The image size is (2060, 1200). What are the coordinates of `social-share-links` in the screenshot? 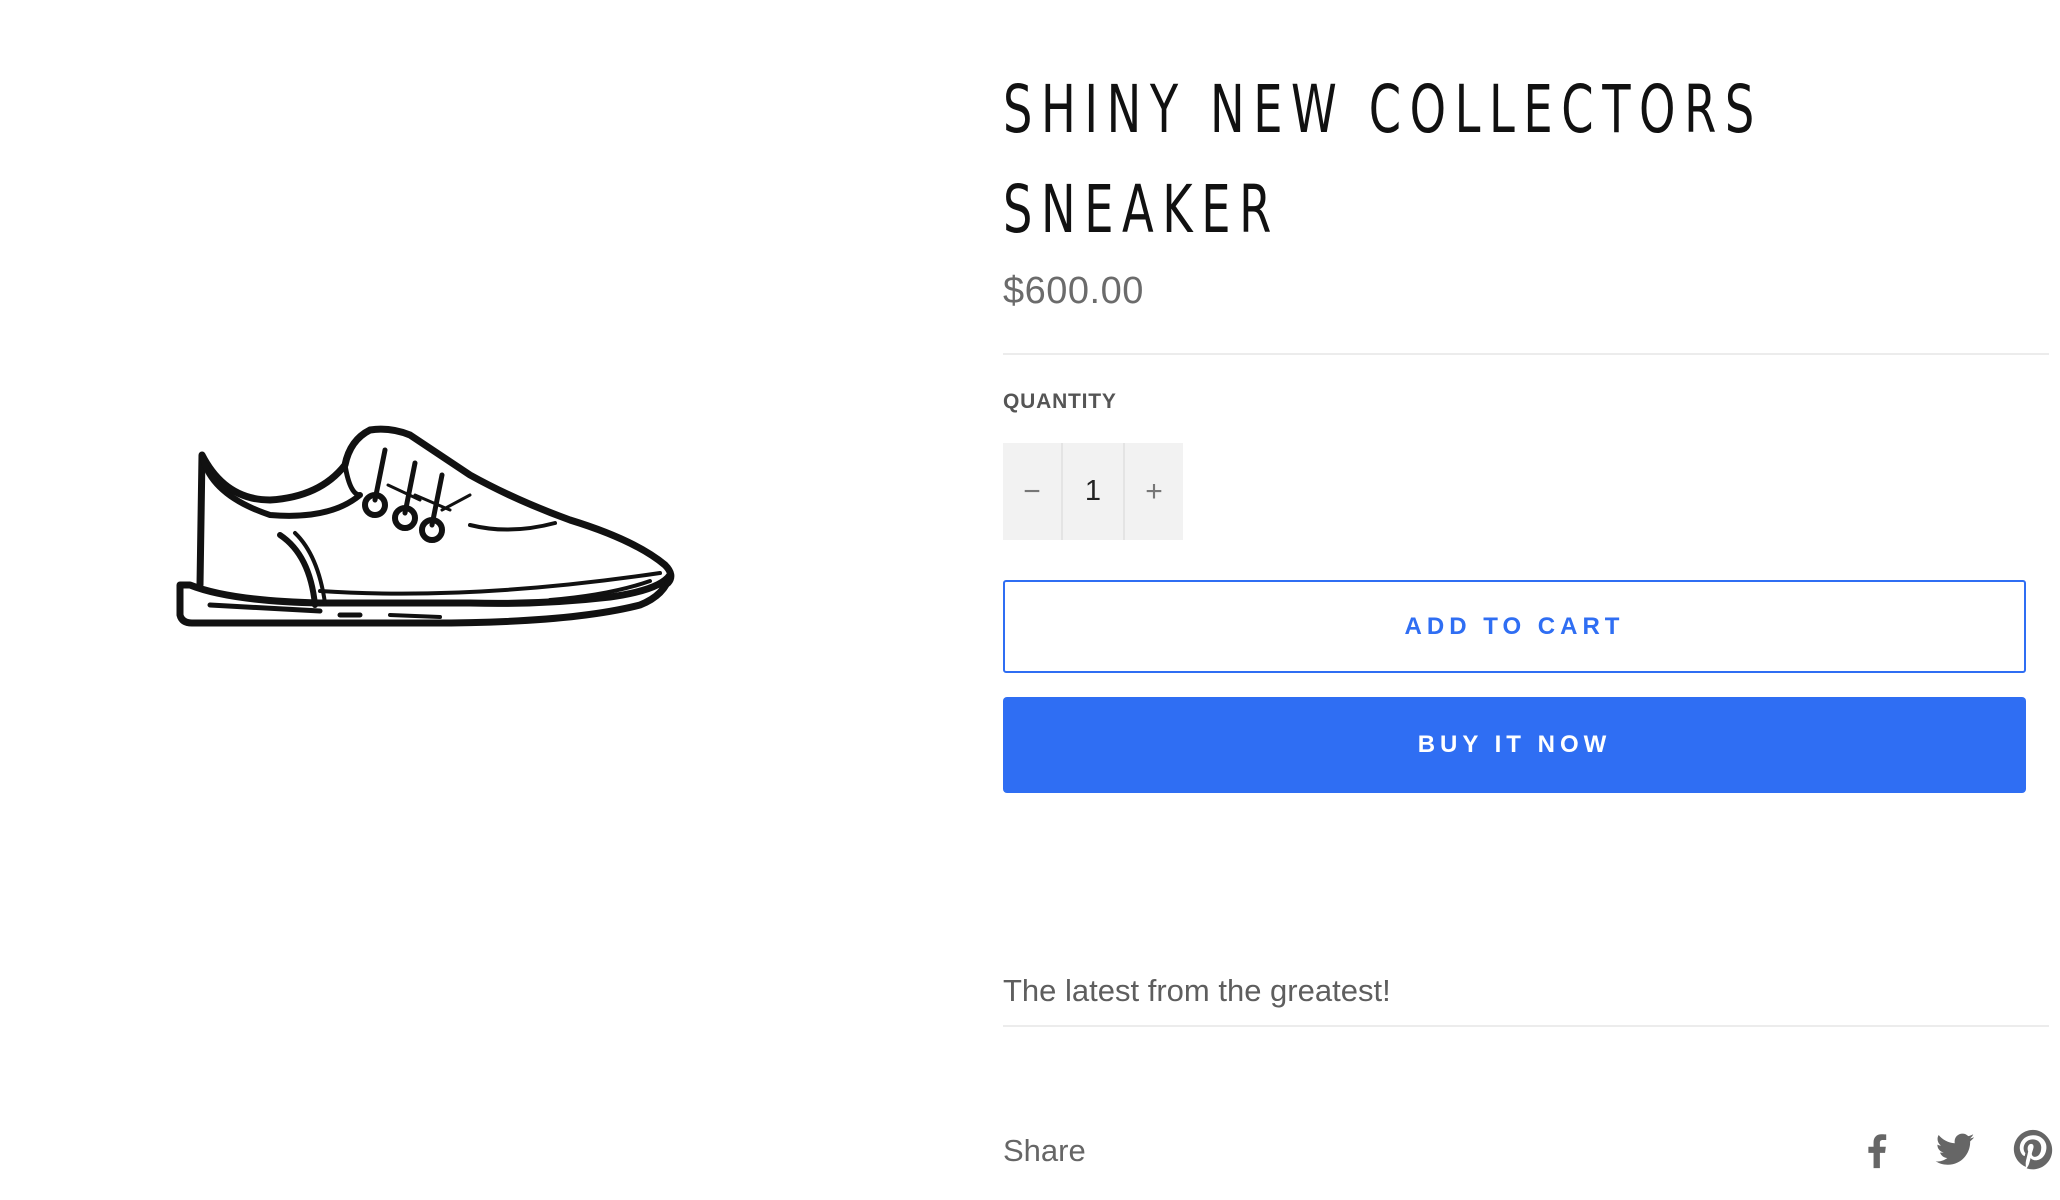 It's located at (1955, 1149).